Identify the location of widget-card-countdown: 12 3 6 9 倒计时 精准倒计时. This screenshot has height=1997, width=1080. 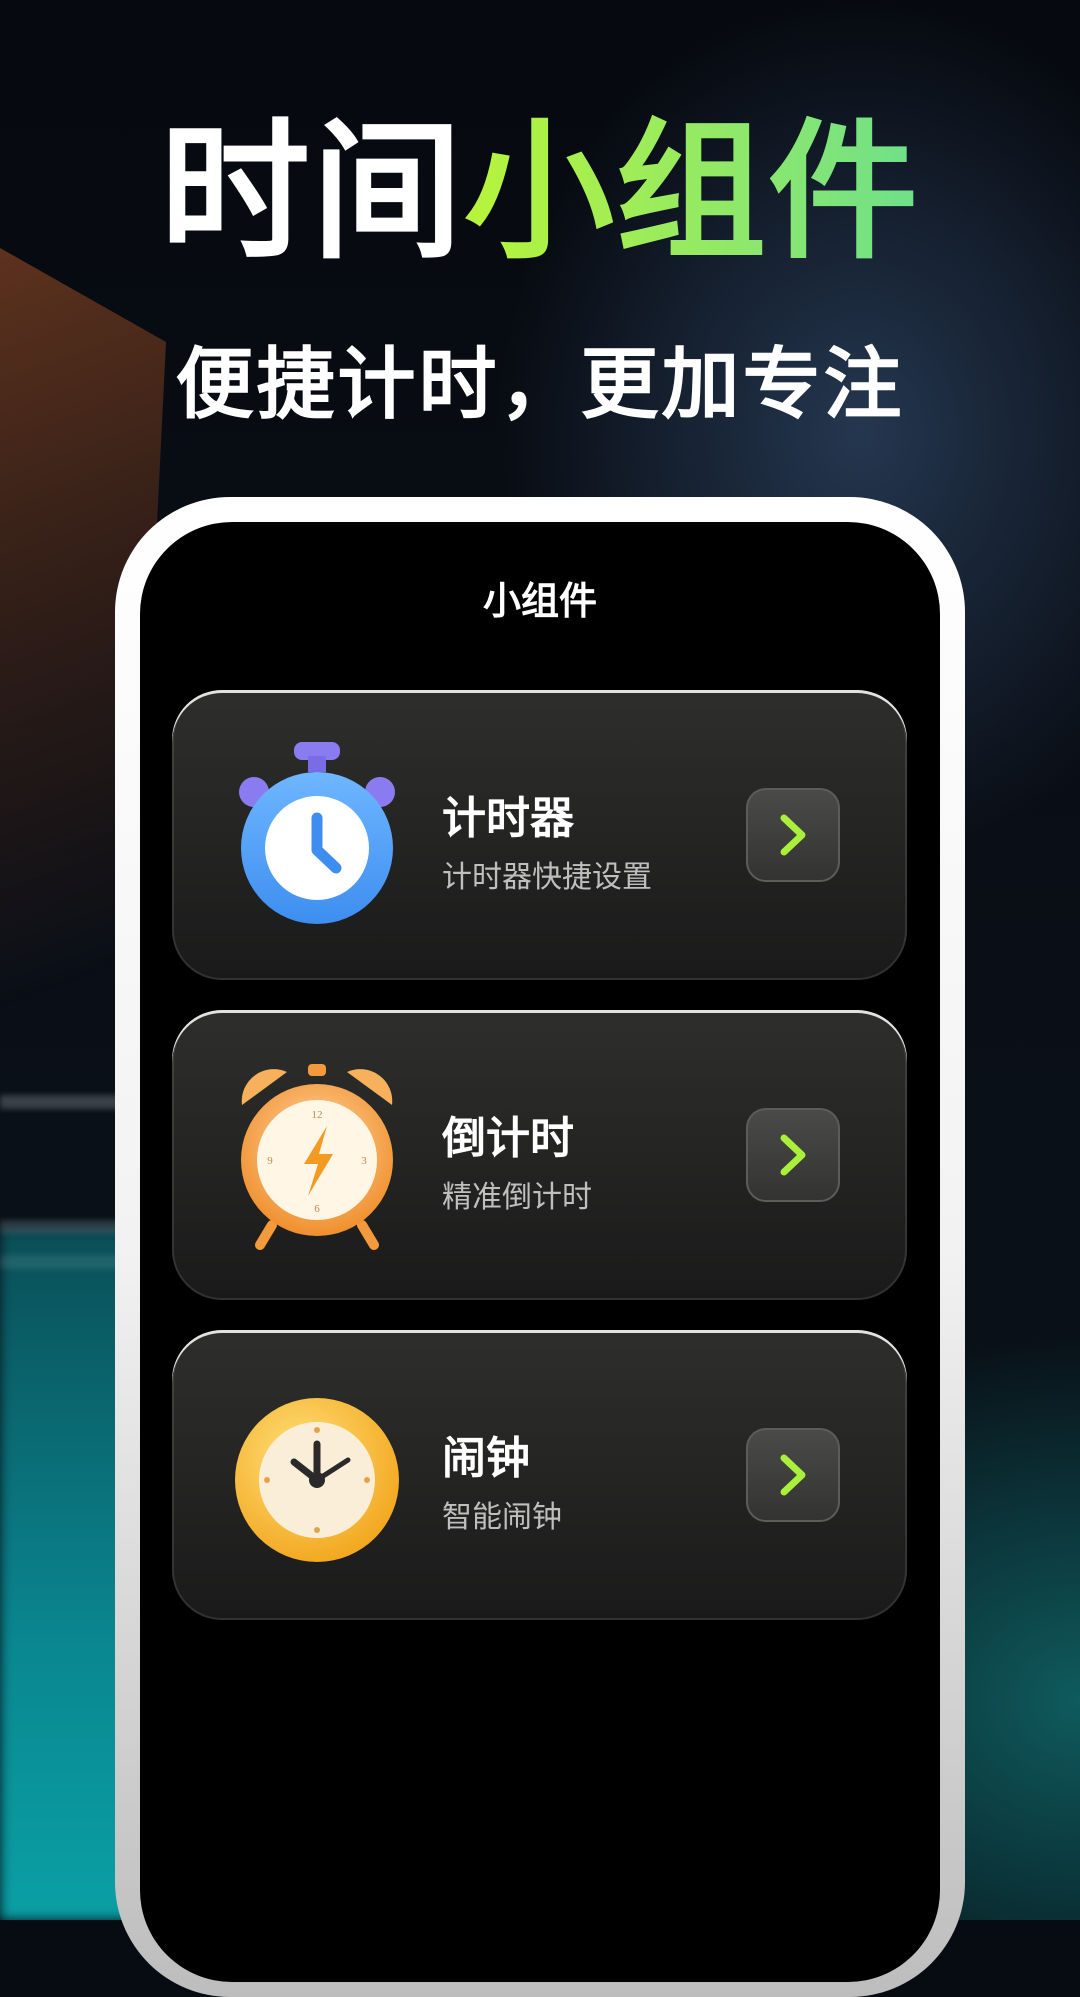
(539, 1155).